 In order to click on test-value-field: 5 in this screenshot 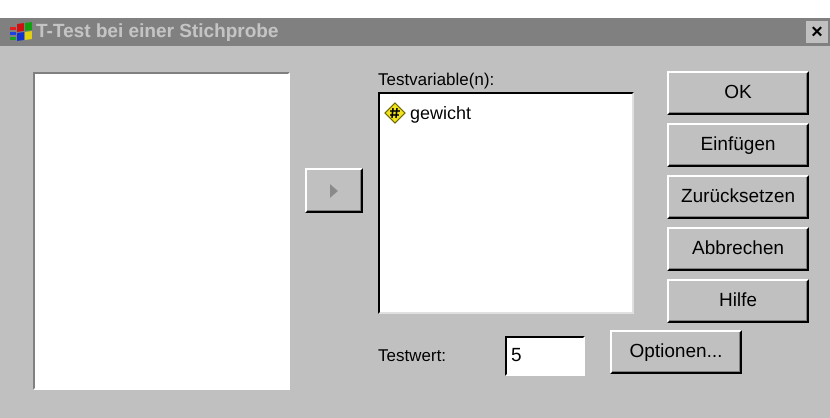, I will do `click(545, 356)`.